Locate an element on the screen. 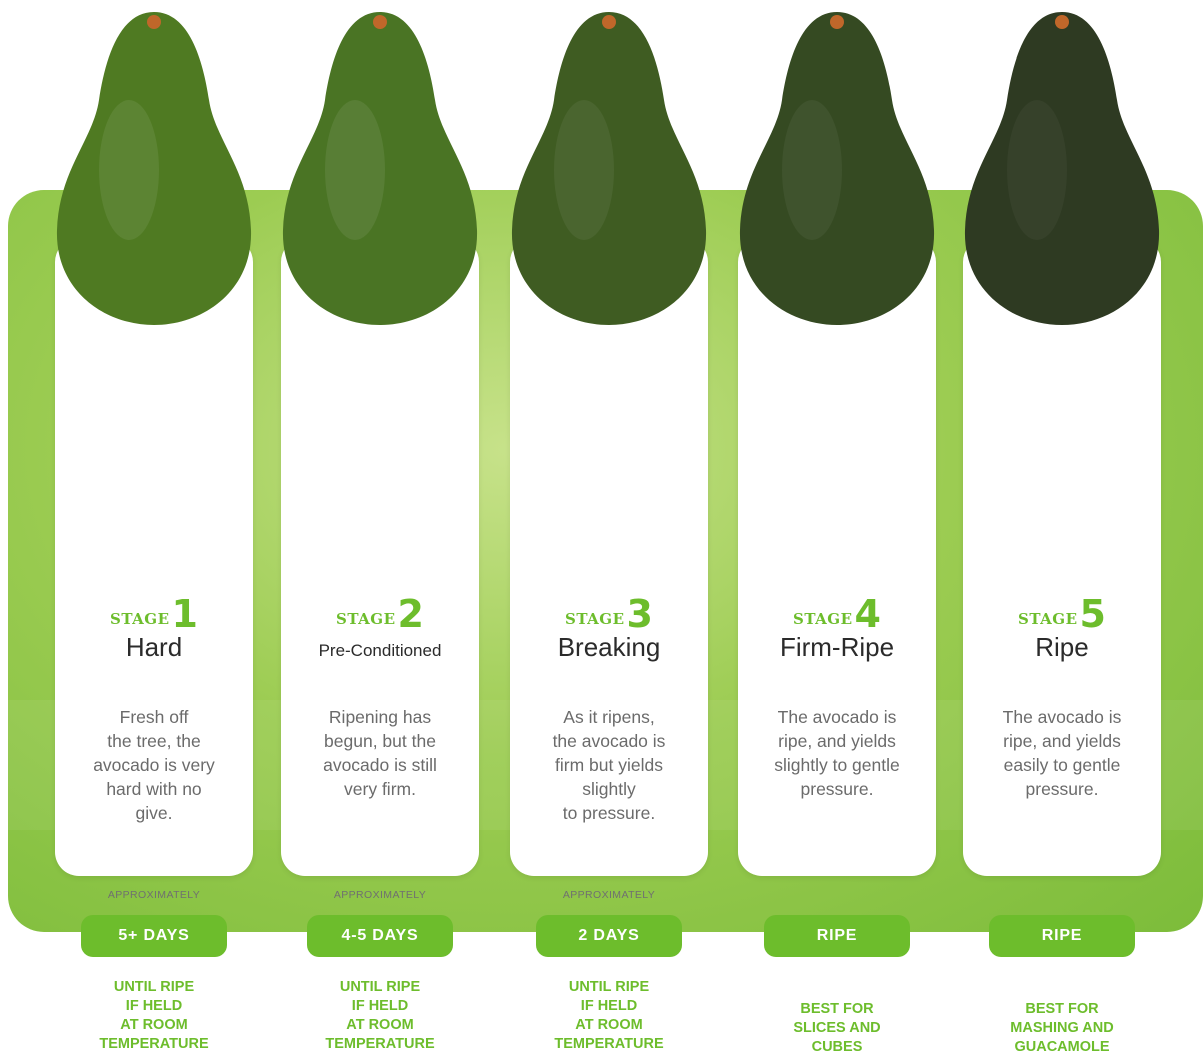 The height and width of the screenshot is (1057, 1203). best-for-note: BEST FOR SLICES AND CUBES is located at coordinates (837, 1028).